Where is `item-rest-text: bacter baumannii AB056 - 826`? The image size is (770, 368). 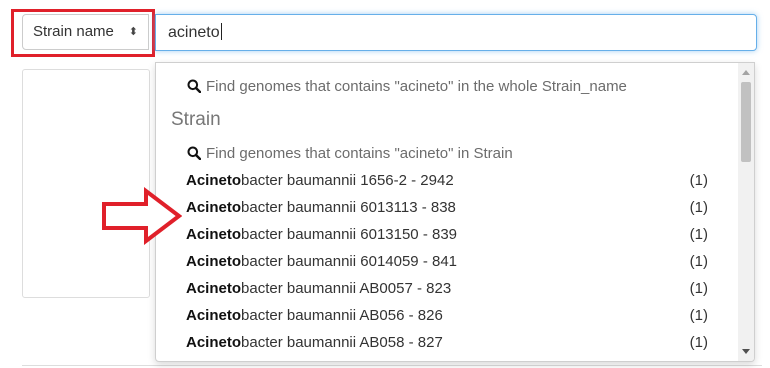 item-rest-text: bacter baumannii AB056 - 826 is located at coordinates (342, 315).